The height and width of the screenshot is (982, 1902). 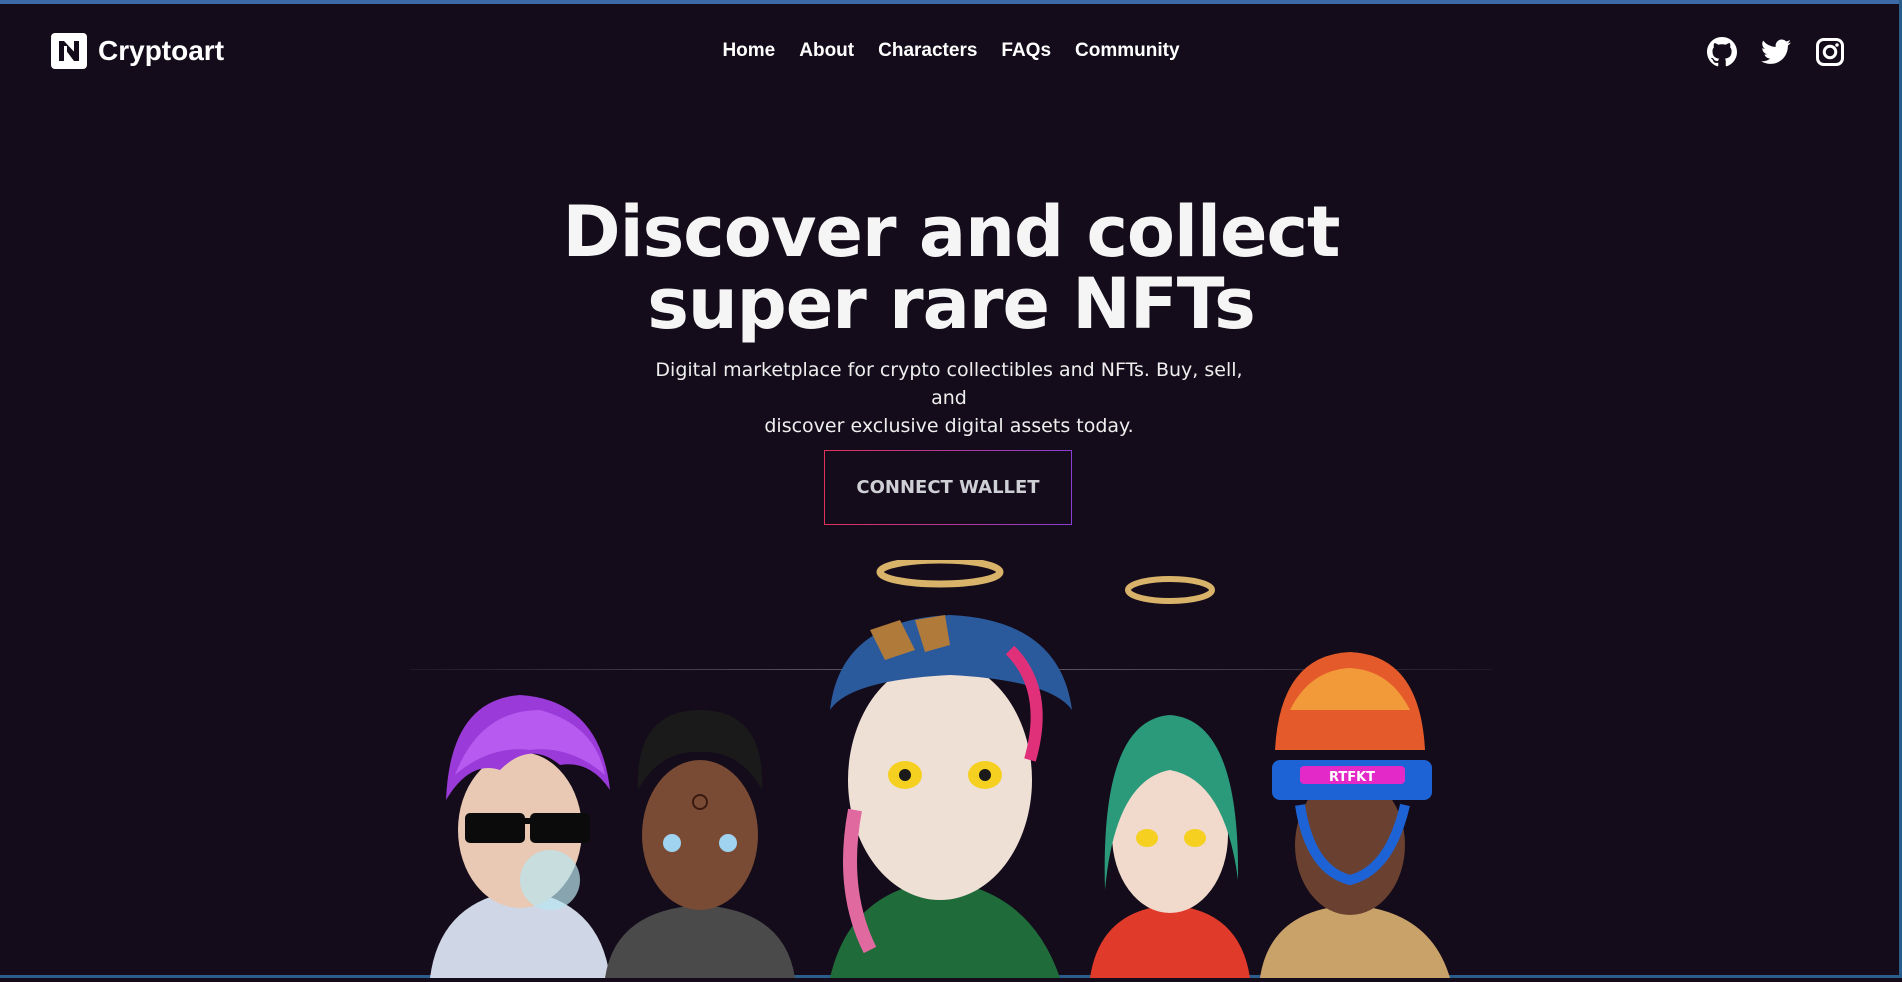 I want to click on nav-faqs: FAQs, so click(x=1026, y=51).